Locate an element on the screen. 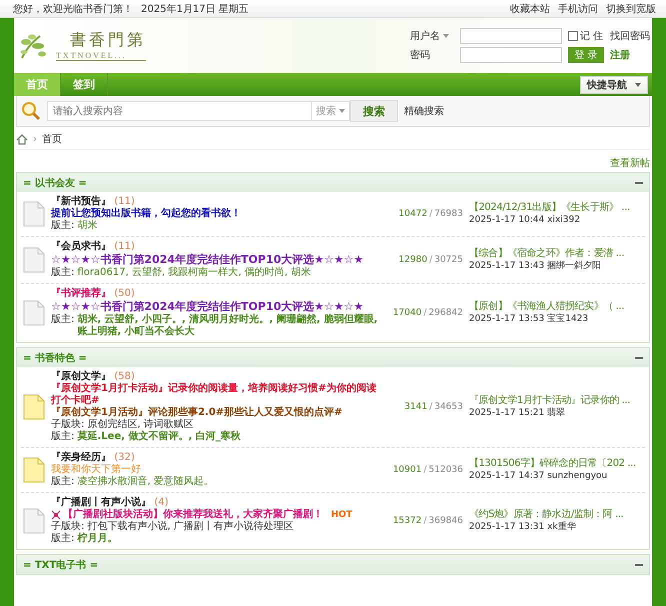 The width and height of the screenshot is (666, 606). last-post-meta: 2025-1-17 13:53 宝宝1423 is located at coordinates (529, 319).